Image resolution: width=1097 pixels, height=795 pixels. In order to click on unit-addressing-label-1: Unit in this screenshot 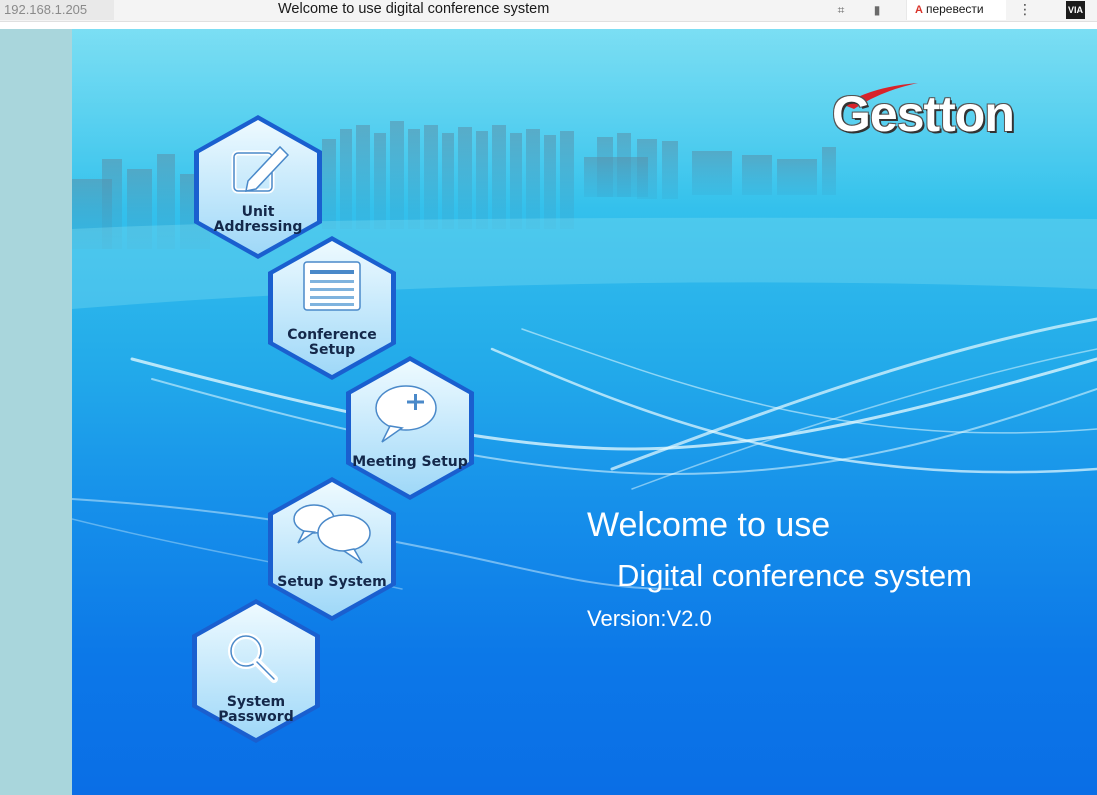, I will do `click(258, 212)`.